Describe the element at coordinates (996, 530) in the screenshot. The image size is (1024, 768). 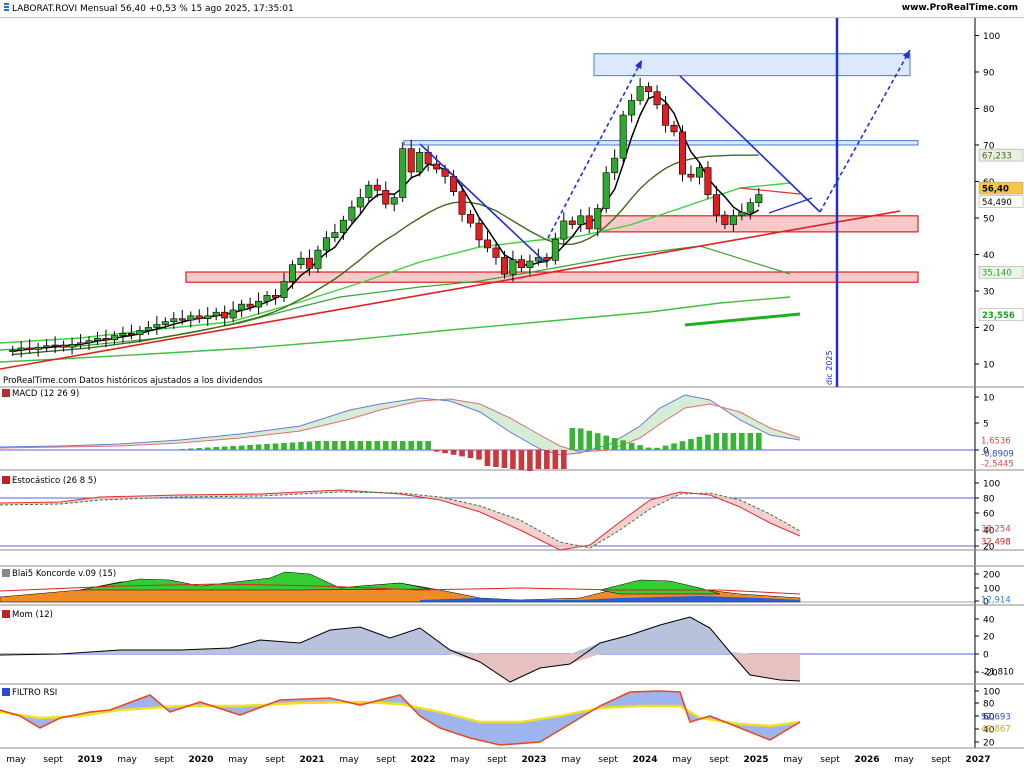
I see `stoch-badge: 38,254` at that location.